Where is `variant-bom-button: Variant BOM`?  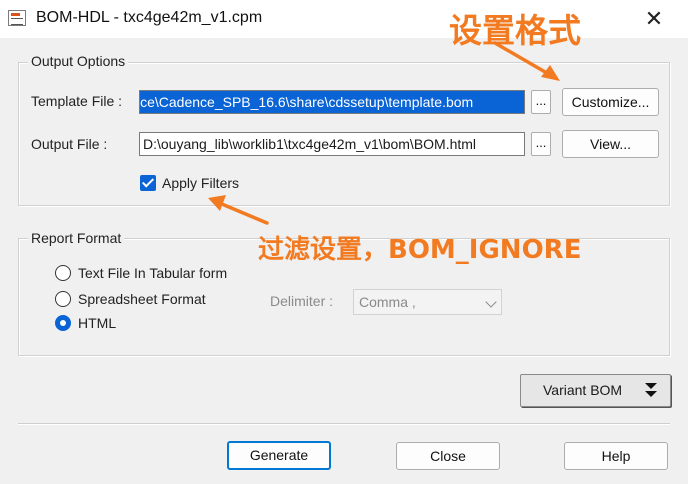 variant-bom-button: Variant BOM is located at coordinates (595, 390).